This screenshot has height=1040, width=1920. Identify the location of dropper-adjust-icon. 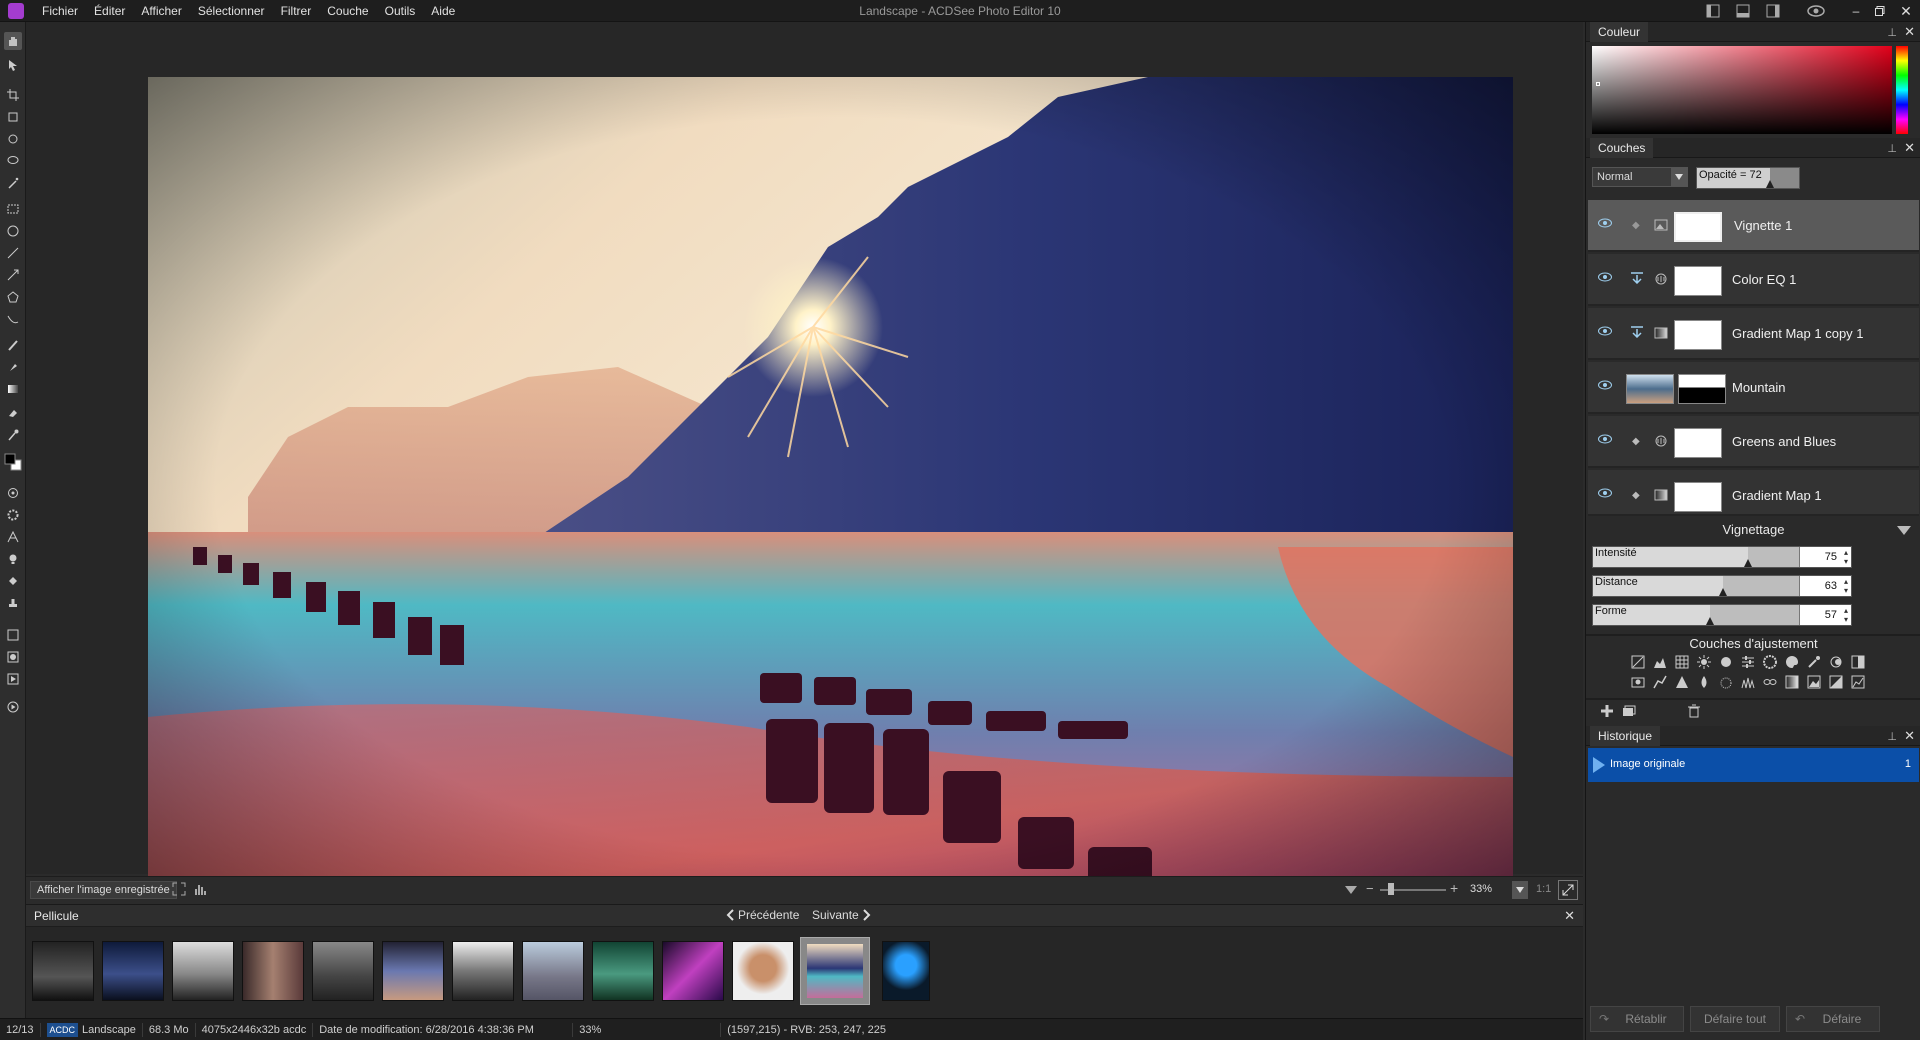
(1814, 662).